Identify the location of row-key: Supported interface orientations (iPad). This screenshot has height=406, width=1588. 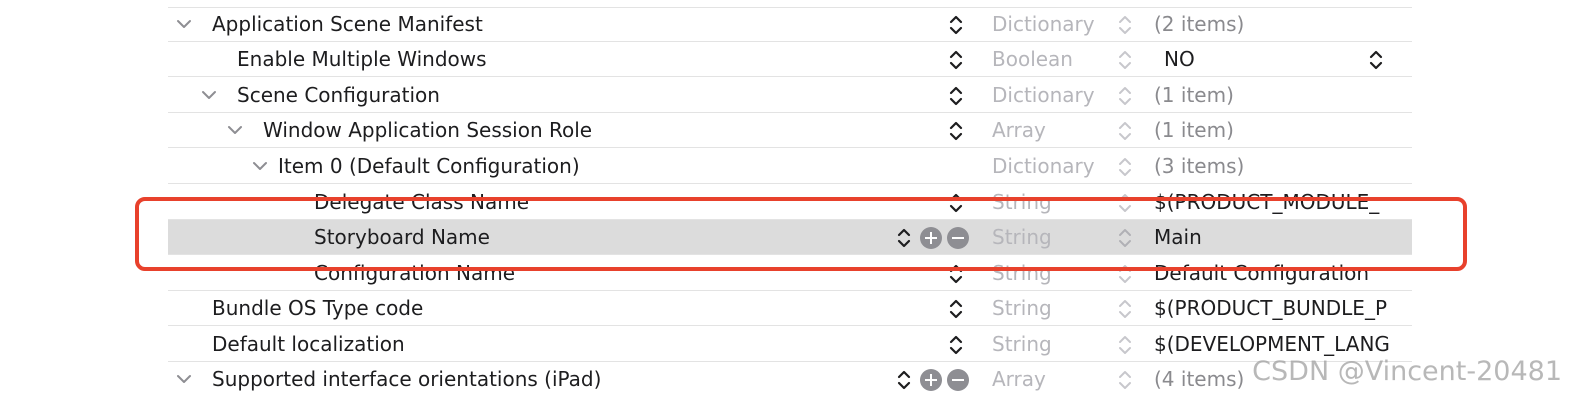
(406, 379).